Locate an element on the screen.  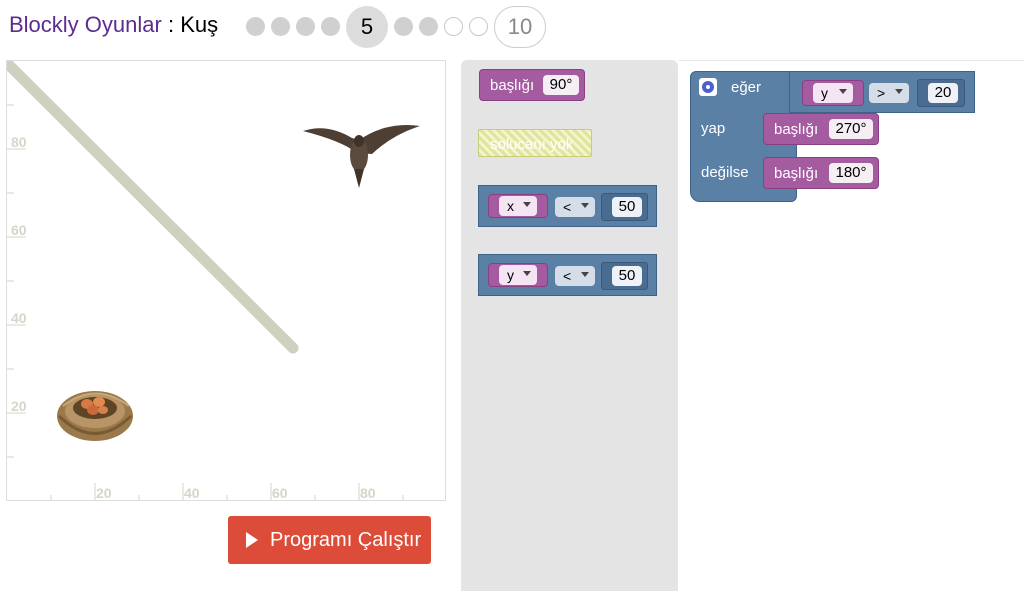
condition-compare-block: y > 20 is located at coordinates (882, 92).